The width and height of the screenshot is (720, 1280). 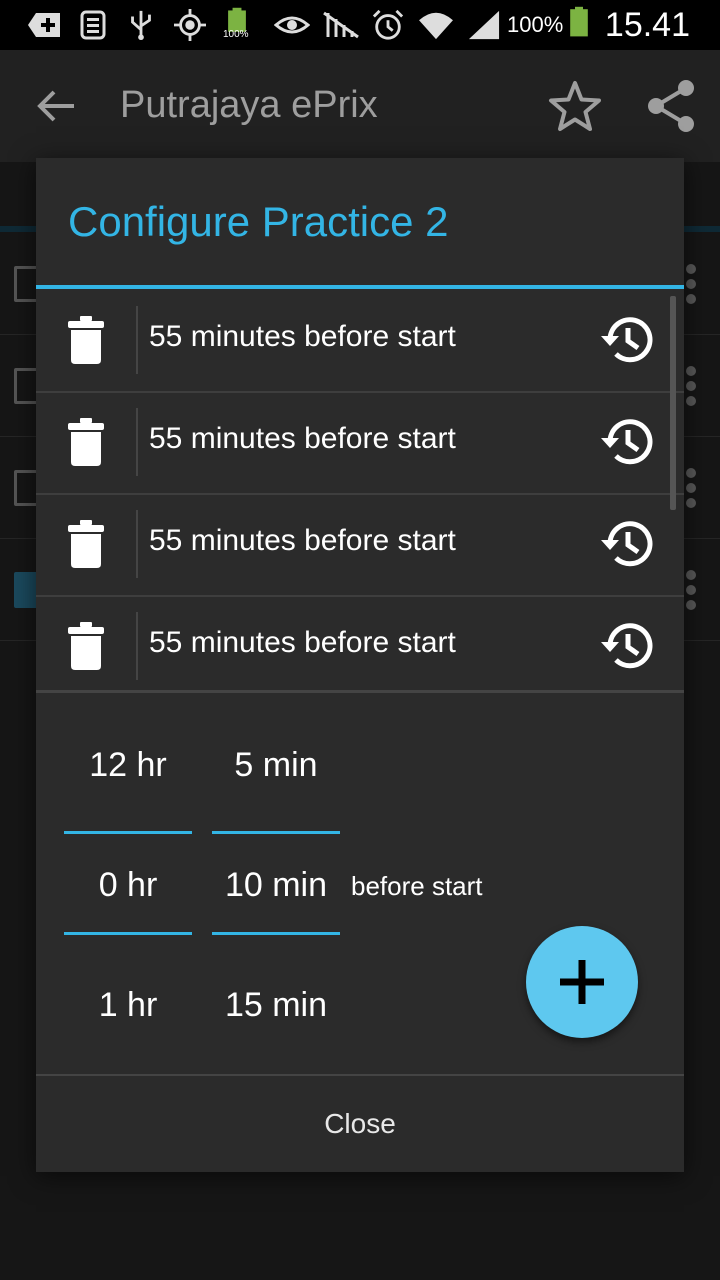 I want to click on share-icon, so click(x=671, y=106).